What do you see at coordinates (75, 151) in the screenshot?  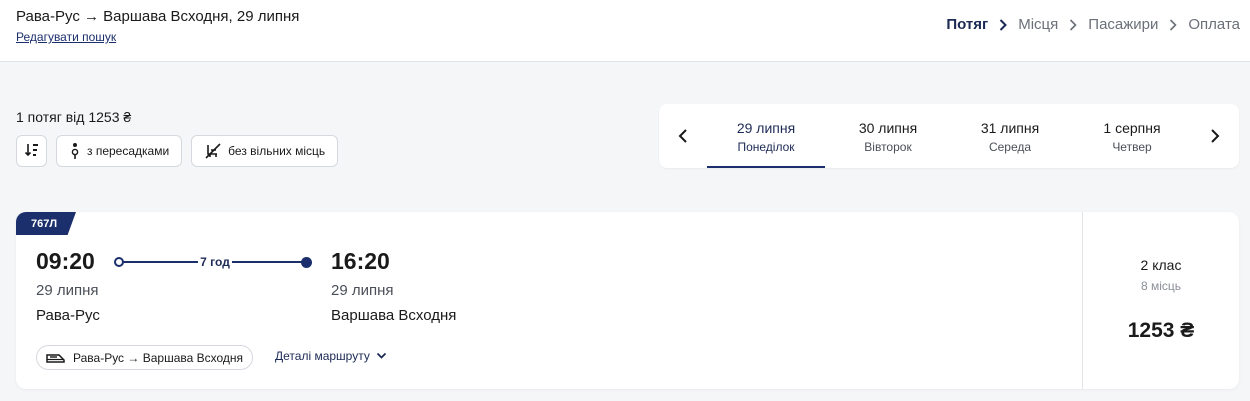 I see `transfer-icon` at bounding box center [75, 151].